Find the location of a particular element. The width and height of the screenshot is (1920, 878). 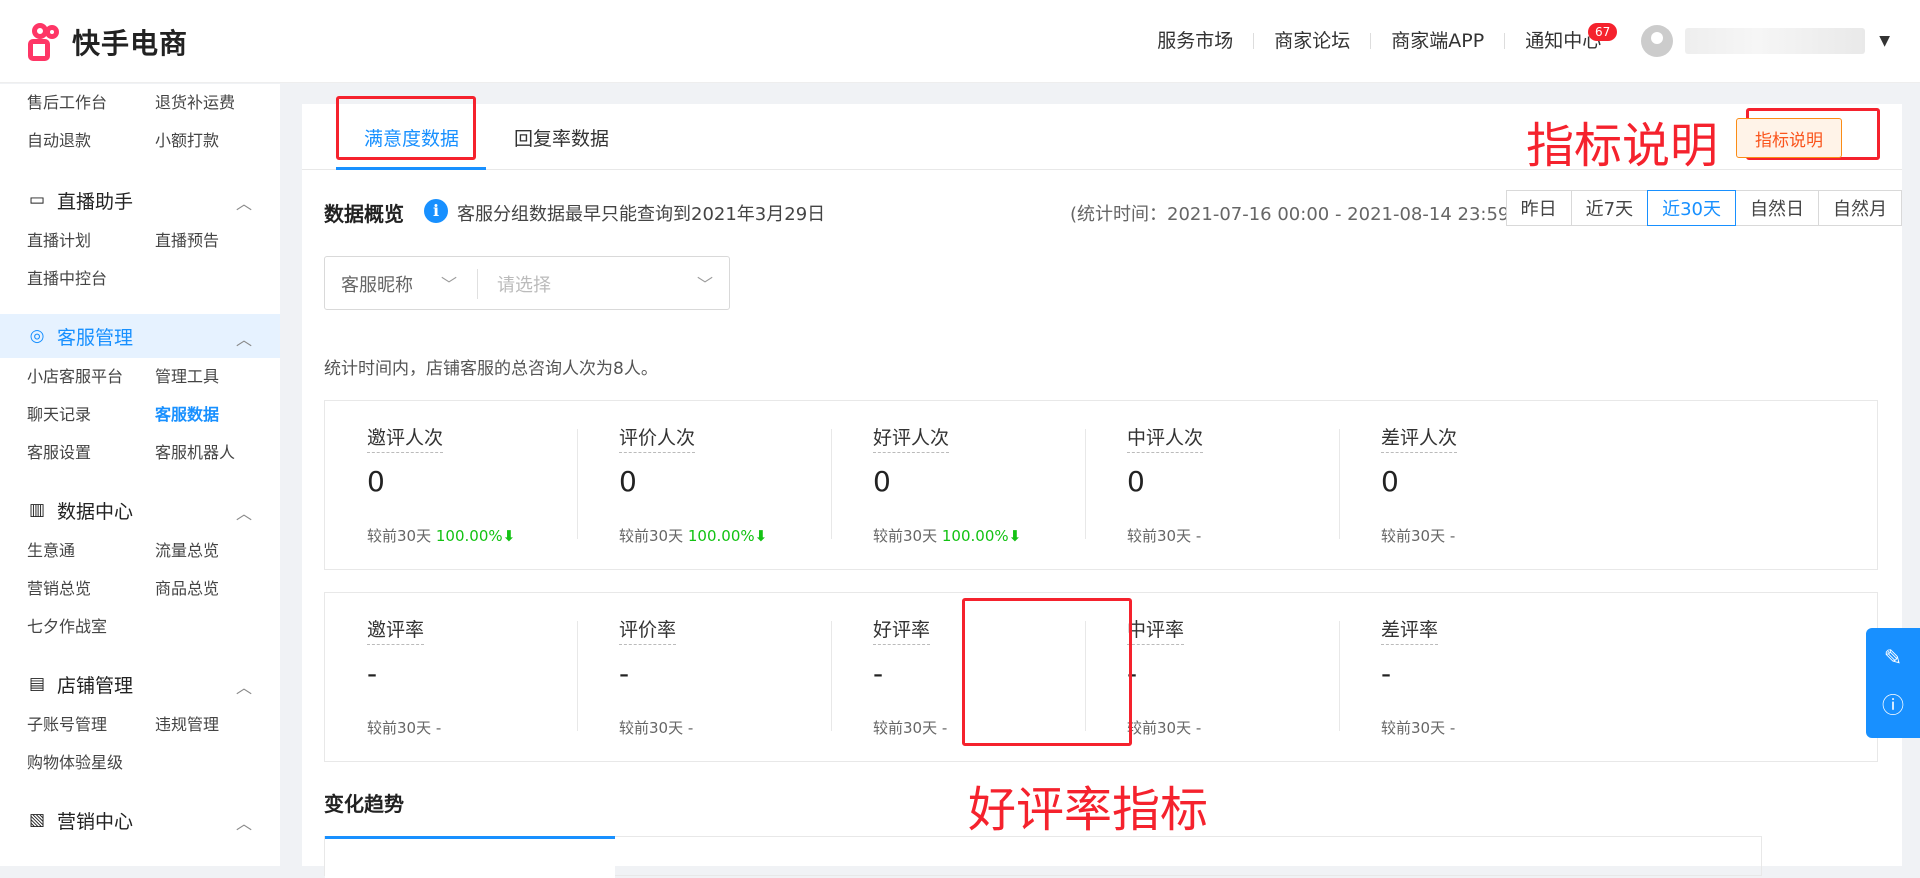

sidebar-item-store-cs-platform: 小店客服平台 is located at coordinates (91, 377).